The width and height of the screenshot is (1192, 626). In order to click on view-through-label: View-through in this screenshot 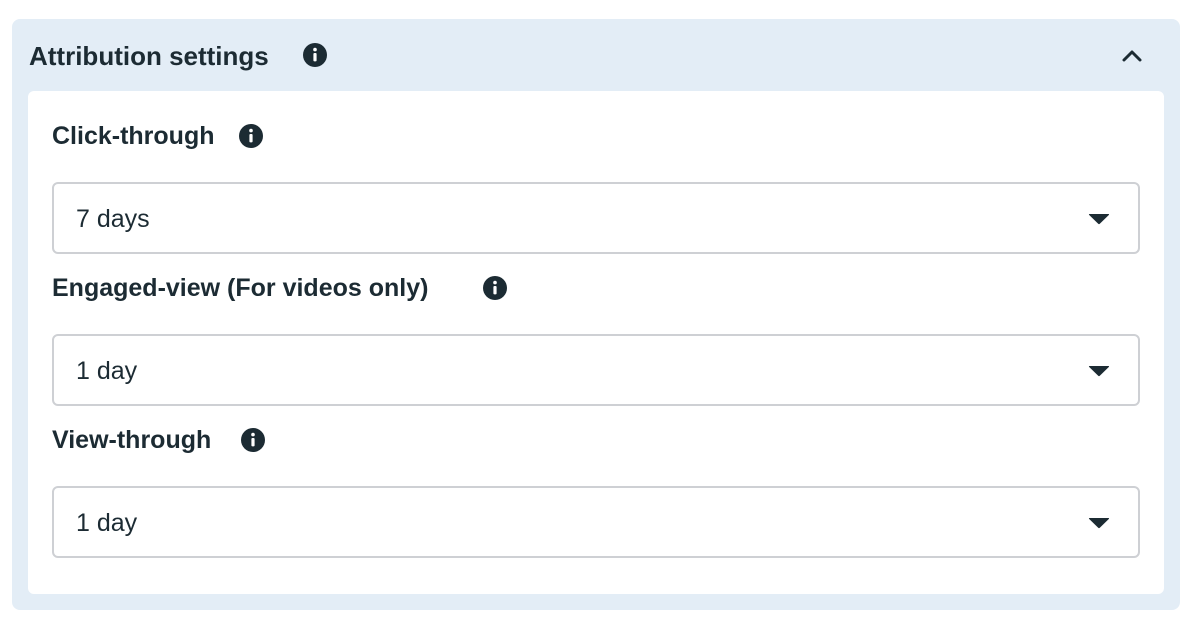, I will do `click(132, 440)`.